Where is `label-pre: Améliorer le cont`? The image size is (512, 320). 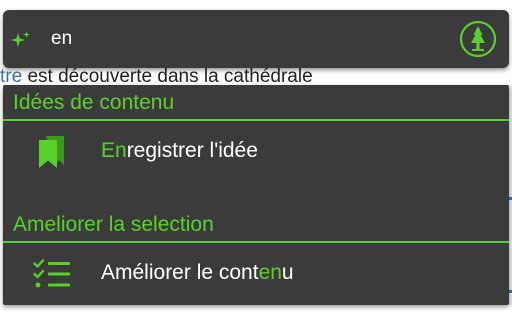
label-pre: Améliorer le cont is located at coordinates (180, 272).